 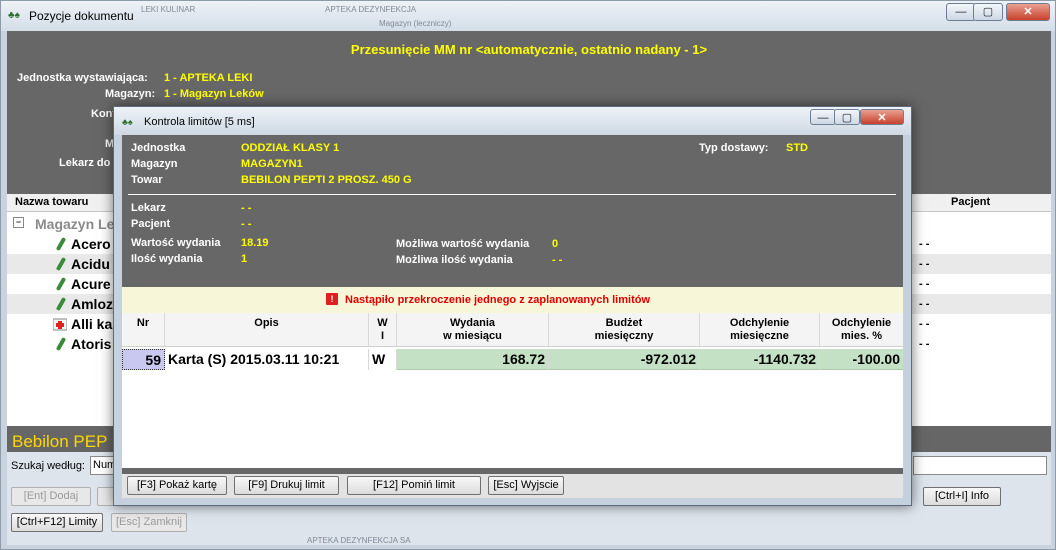 I want to click on ghost-left: LEKI KULINAR, so click(x=168, y=9).